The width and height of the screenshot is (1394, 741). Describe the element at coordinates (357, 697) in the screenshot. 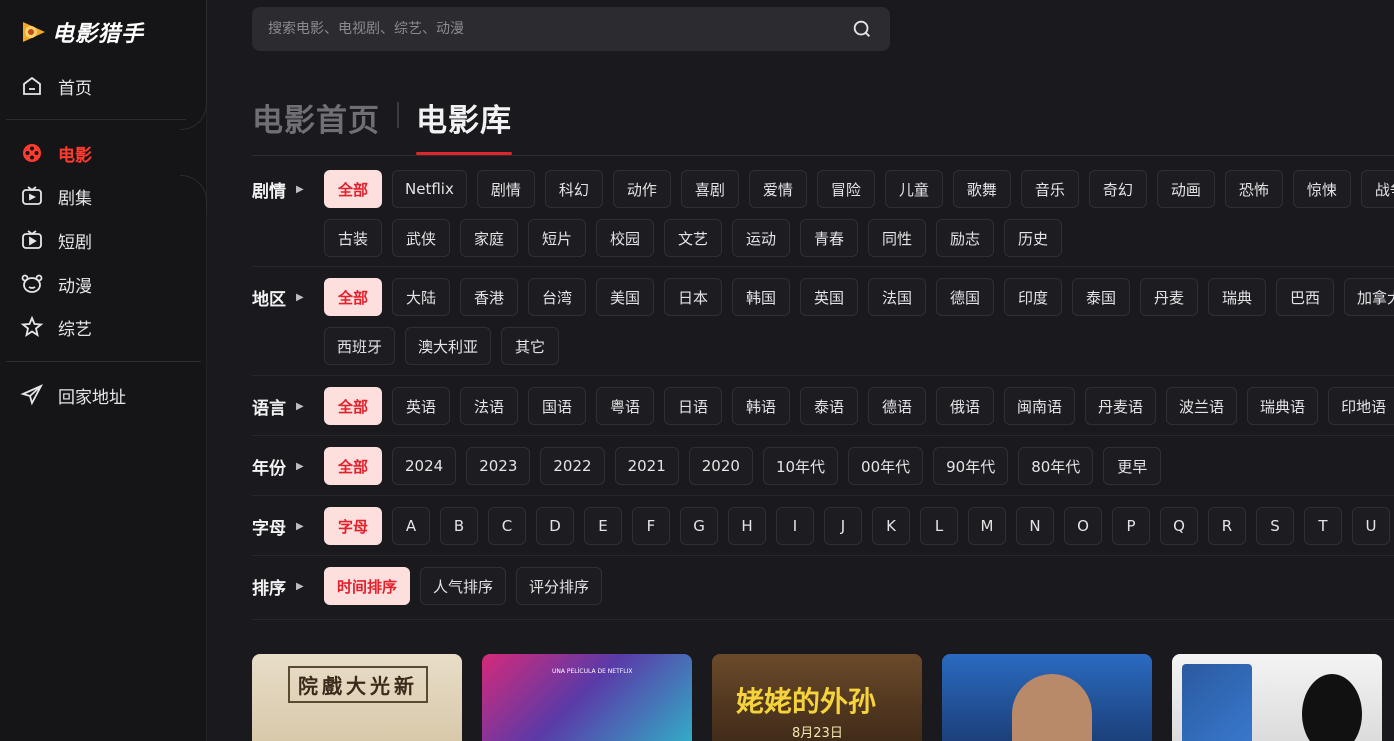

I see `movie-poster: 院戲大光新` at that location.